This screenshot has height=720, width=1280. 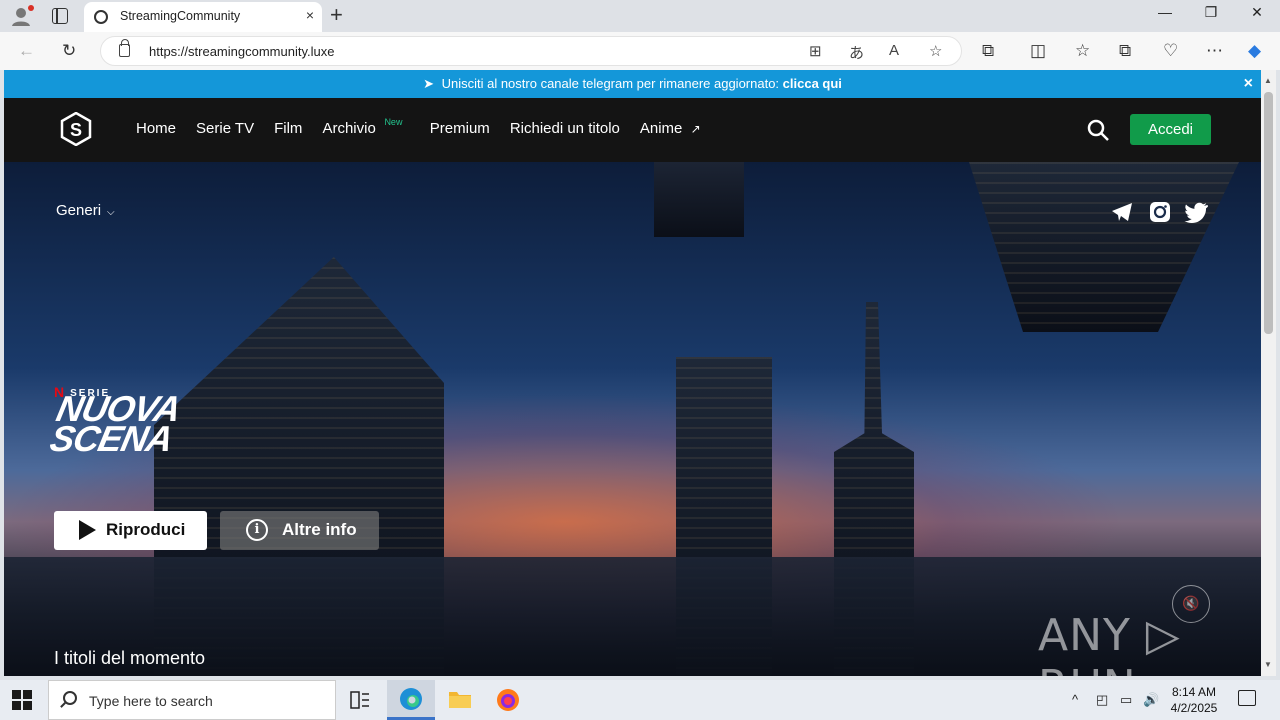 I want to click on nav-film: Film, so click(x=288, y=128).